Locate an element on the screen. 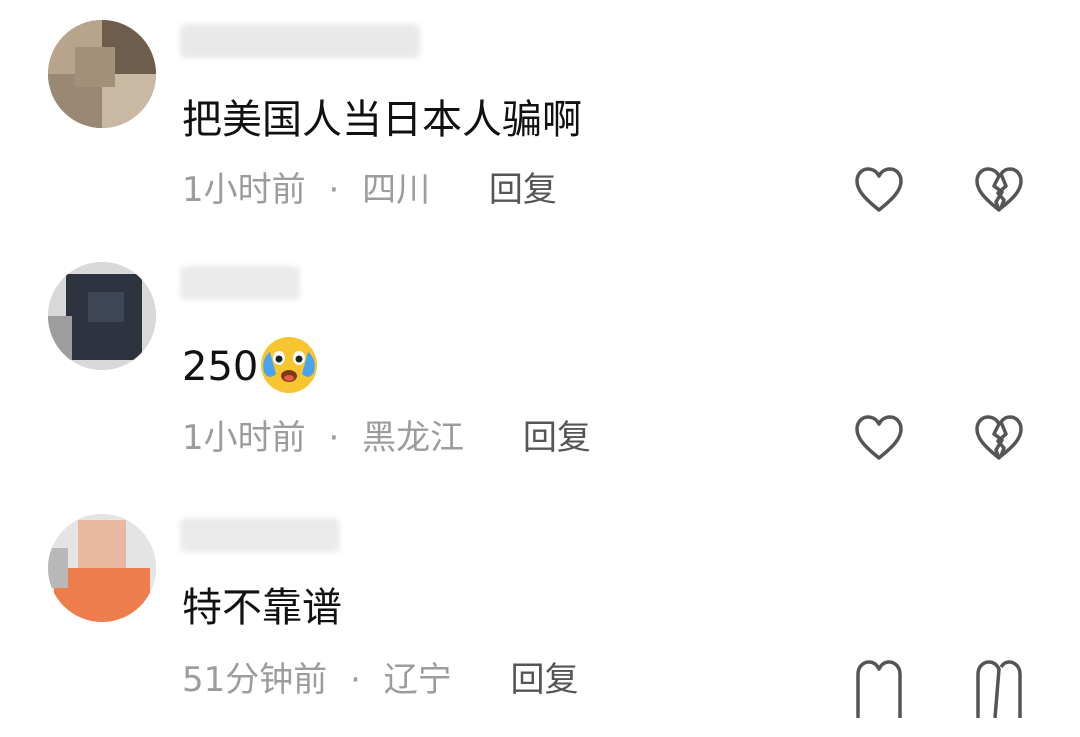  comment-meta: 1小时前 · 黑龙江 回复 is located at coordinates (386, 438).